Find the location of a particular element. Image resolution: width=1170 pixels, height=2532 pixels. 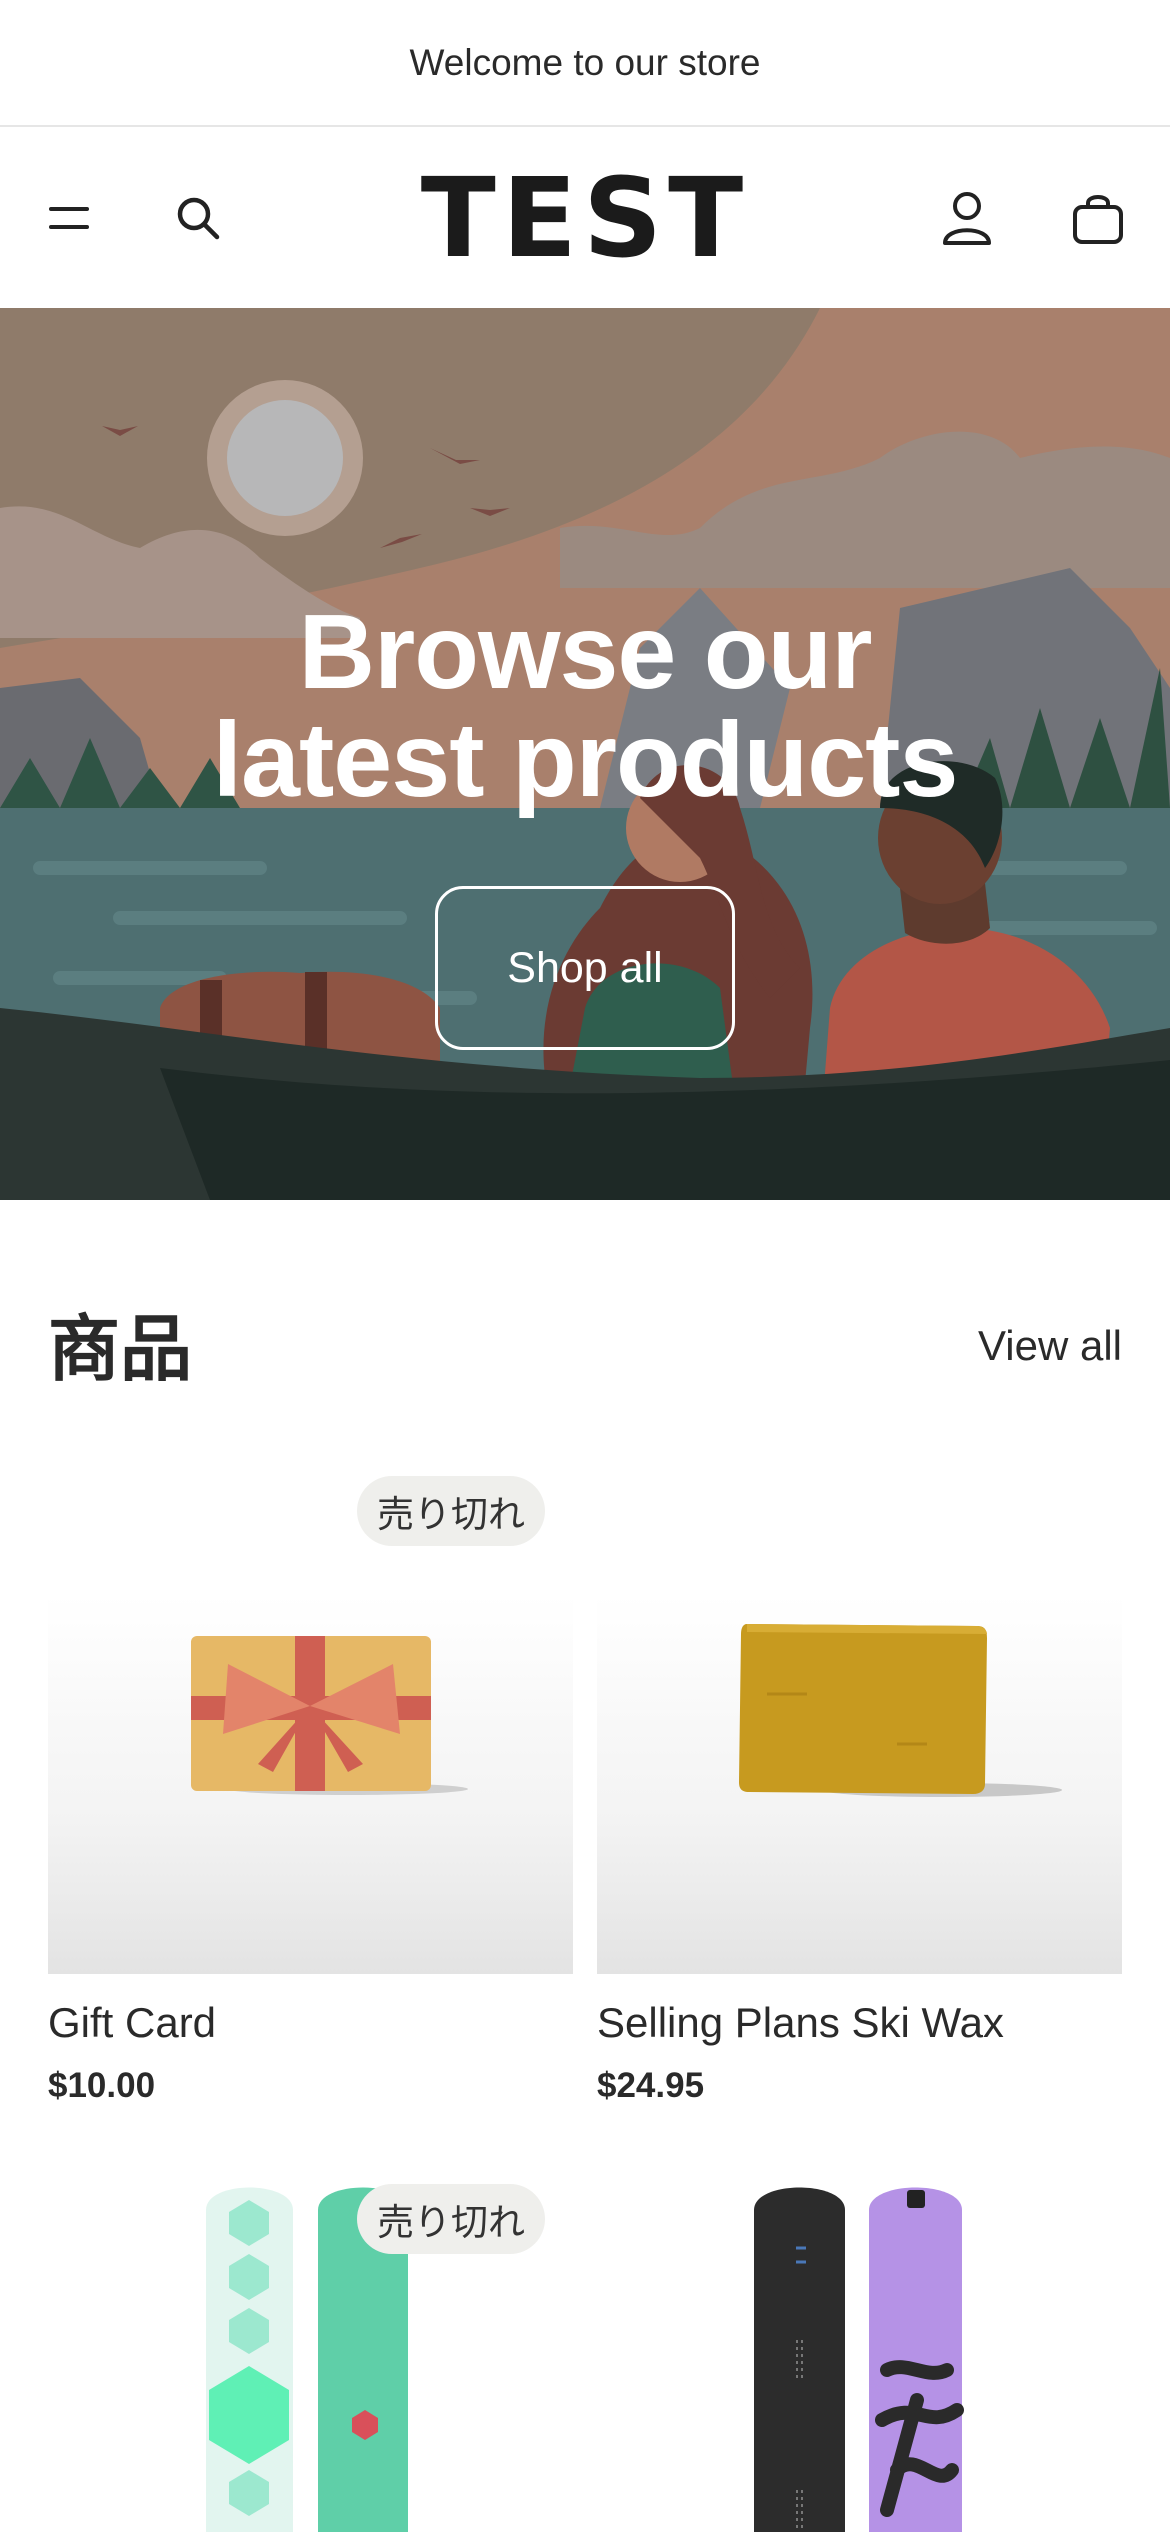

product-name: Gift Card is located at coordinates (132, 2023).